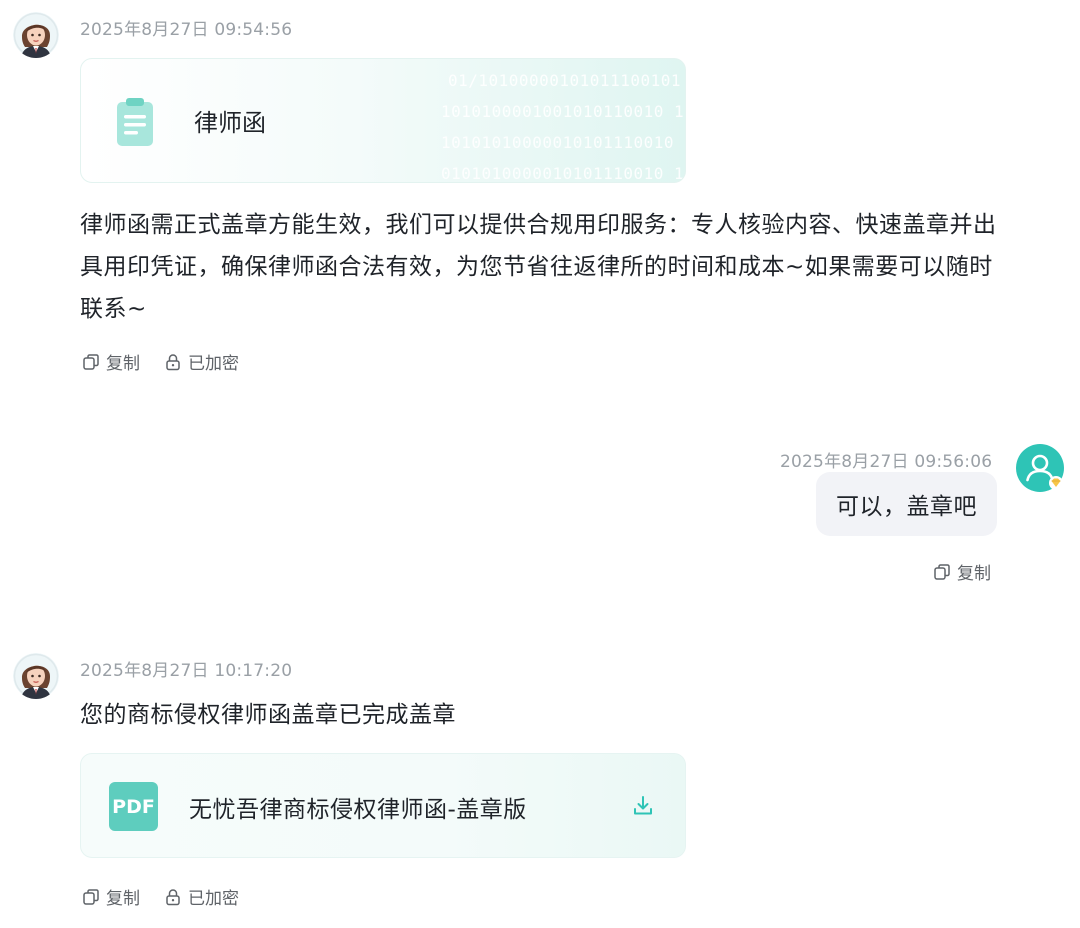 The height and width of the screenshot is (928, 1080). Describe the element at coordinates (563, 111) in the screenshot. I see `binary-line: 1010100001001010110010 1` at that location.